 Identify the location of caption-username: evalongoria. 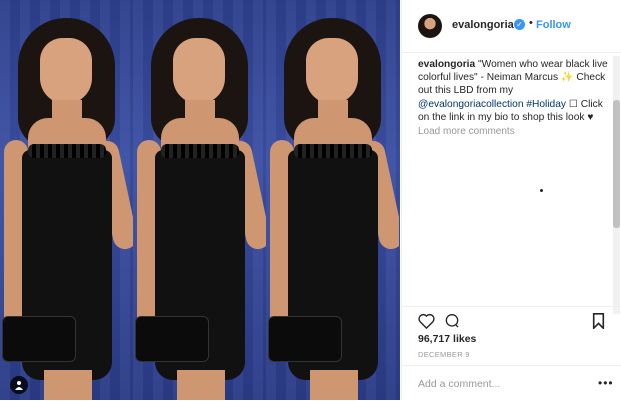
(446, 64).